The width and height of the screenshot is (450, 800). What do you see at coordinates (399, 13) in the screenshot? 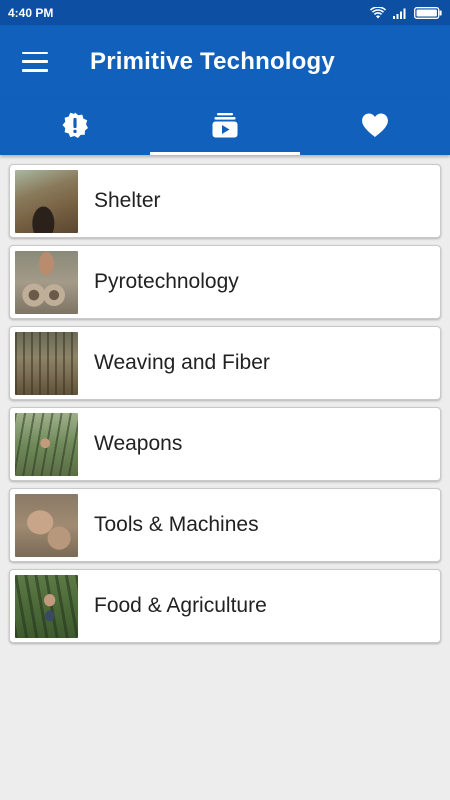
I see `signal-icon` at bounding box center [399, 13].